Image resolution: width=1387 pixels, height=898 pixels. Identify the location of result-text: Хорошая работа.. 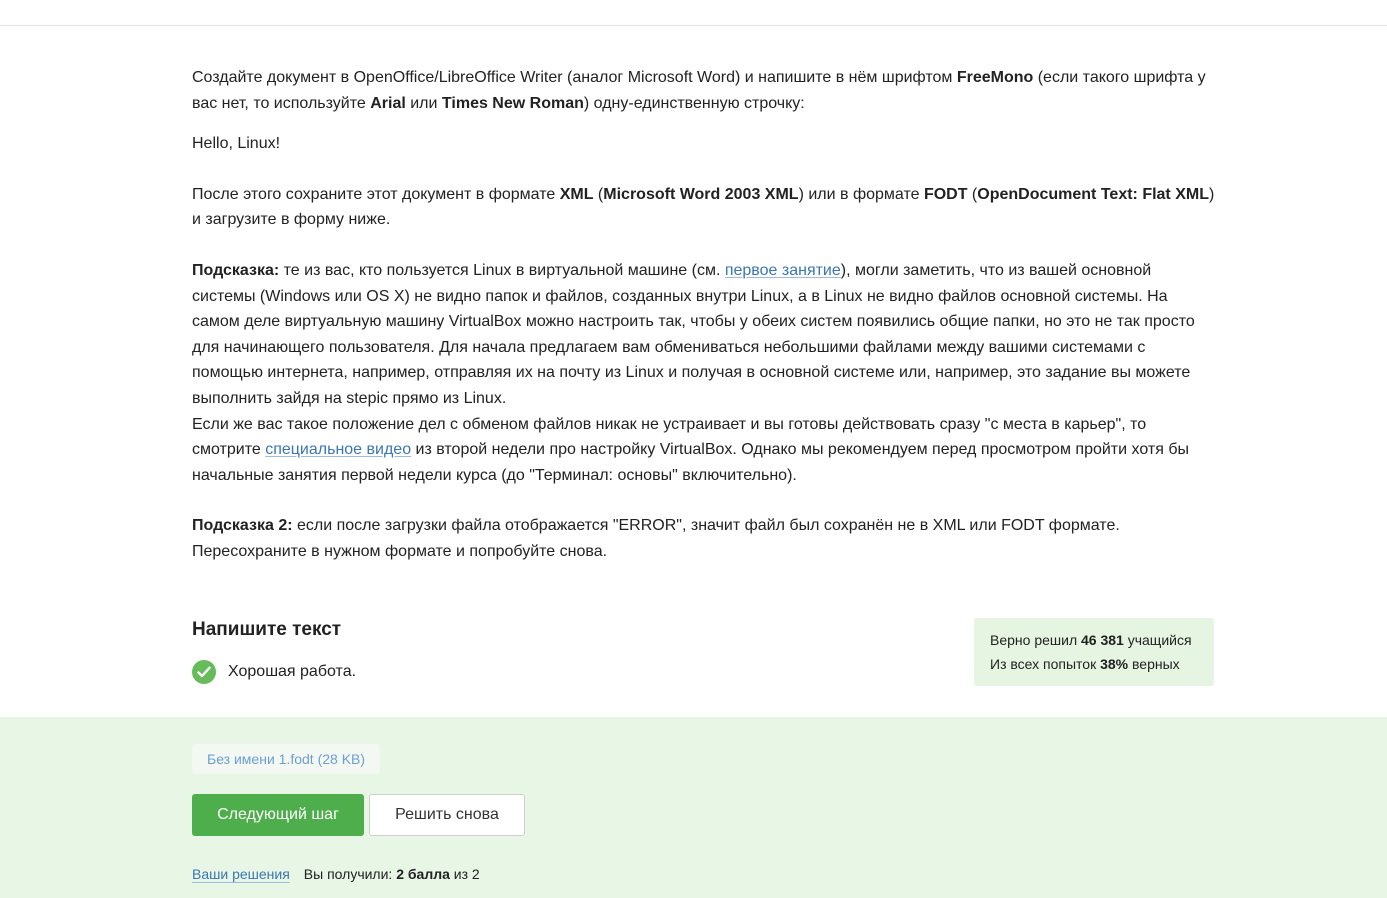
(292, 671).